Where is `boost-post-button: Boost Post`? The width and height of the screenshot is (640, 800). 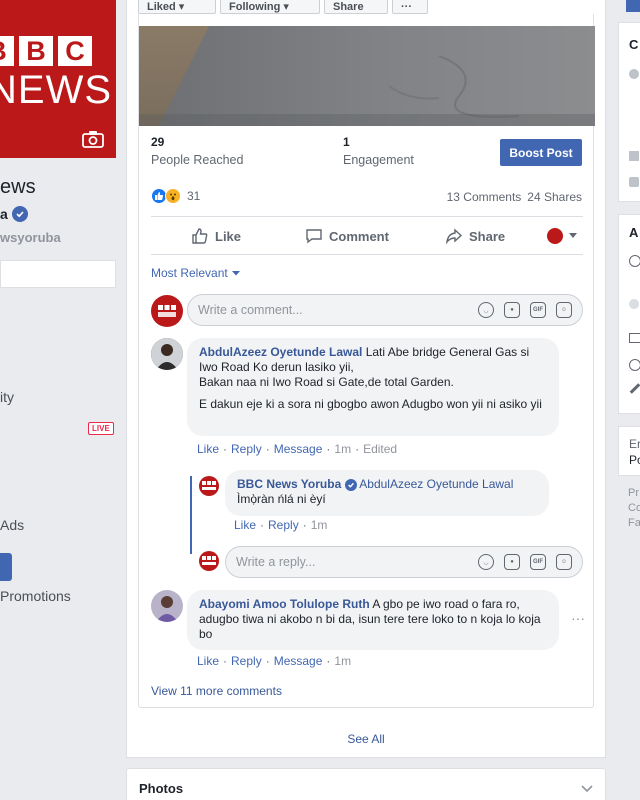 boost-post-button: Boost Post is located at coordinates (541, 152).